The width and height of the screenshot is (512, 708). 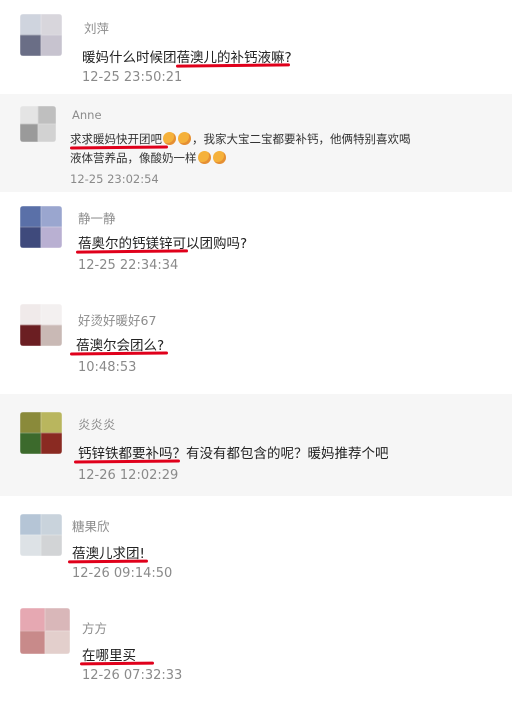 What do you see at coordinates (91, 525) in the screenshot?
I see `commenter-name: 糖果欣` at bounding box center [91, 525].